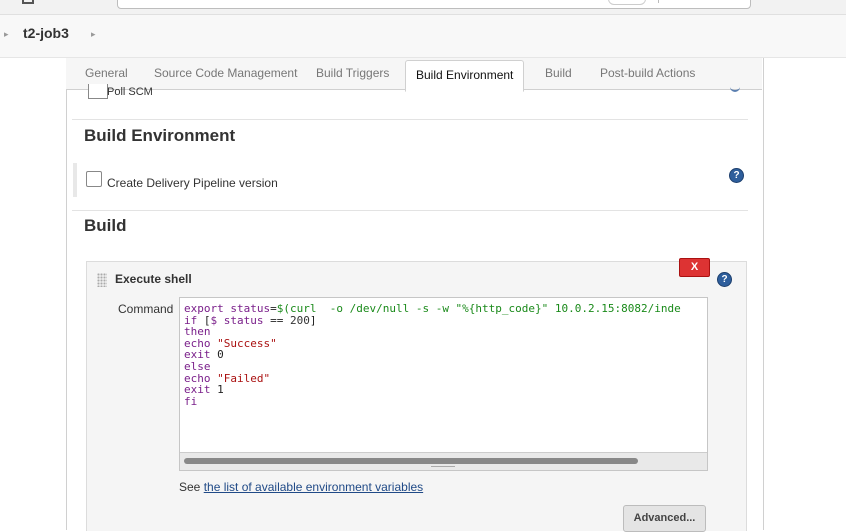  What do you see at coordinates (244, 378) in the screenshot?
I see `code-line: "Failed"` at bounding box center [244, 378].